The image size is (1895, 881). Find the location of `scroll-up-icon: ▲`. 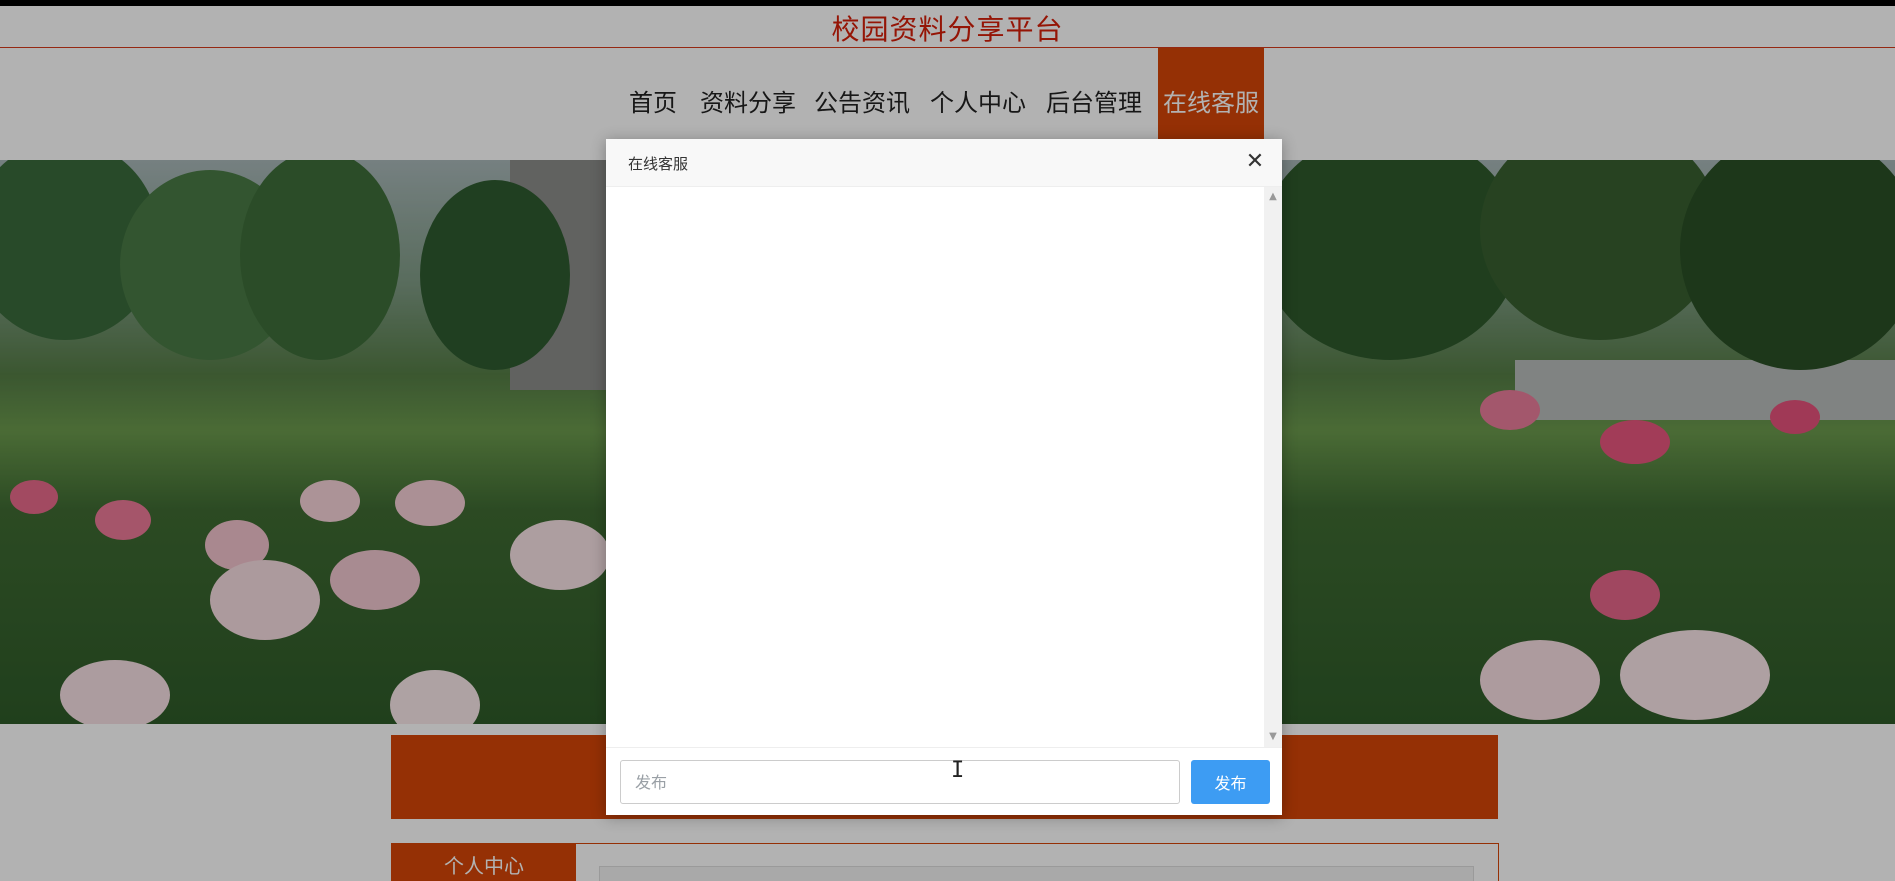

scroll-up-icon: ▲ is located at coordinates (1273, 197).